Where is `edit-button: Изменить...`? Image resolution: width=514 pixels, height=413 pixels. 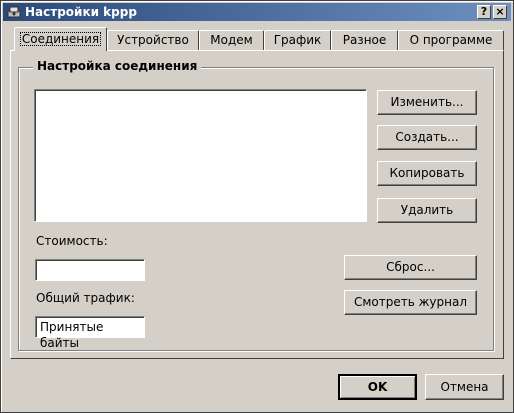
edit-button: Изменить... is located at coordinates (427, 102).